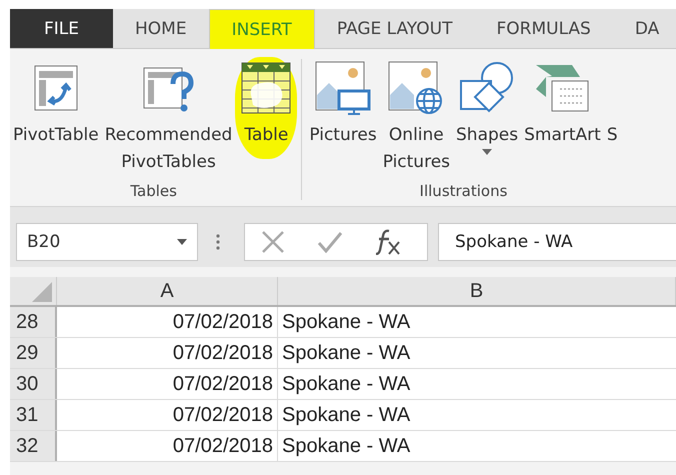  Describe the element at coordinates (273, 242) in the screenshot. I see `cancel-icon` at that location.